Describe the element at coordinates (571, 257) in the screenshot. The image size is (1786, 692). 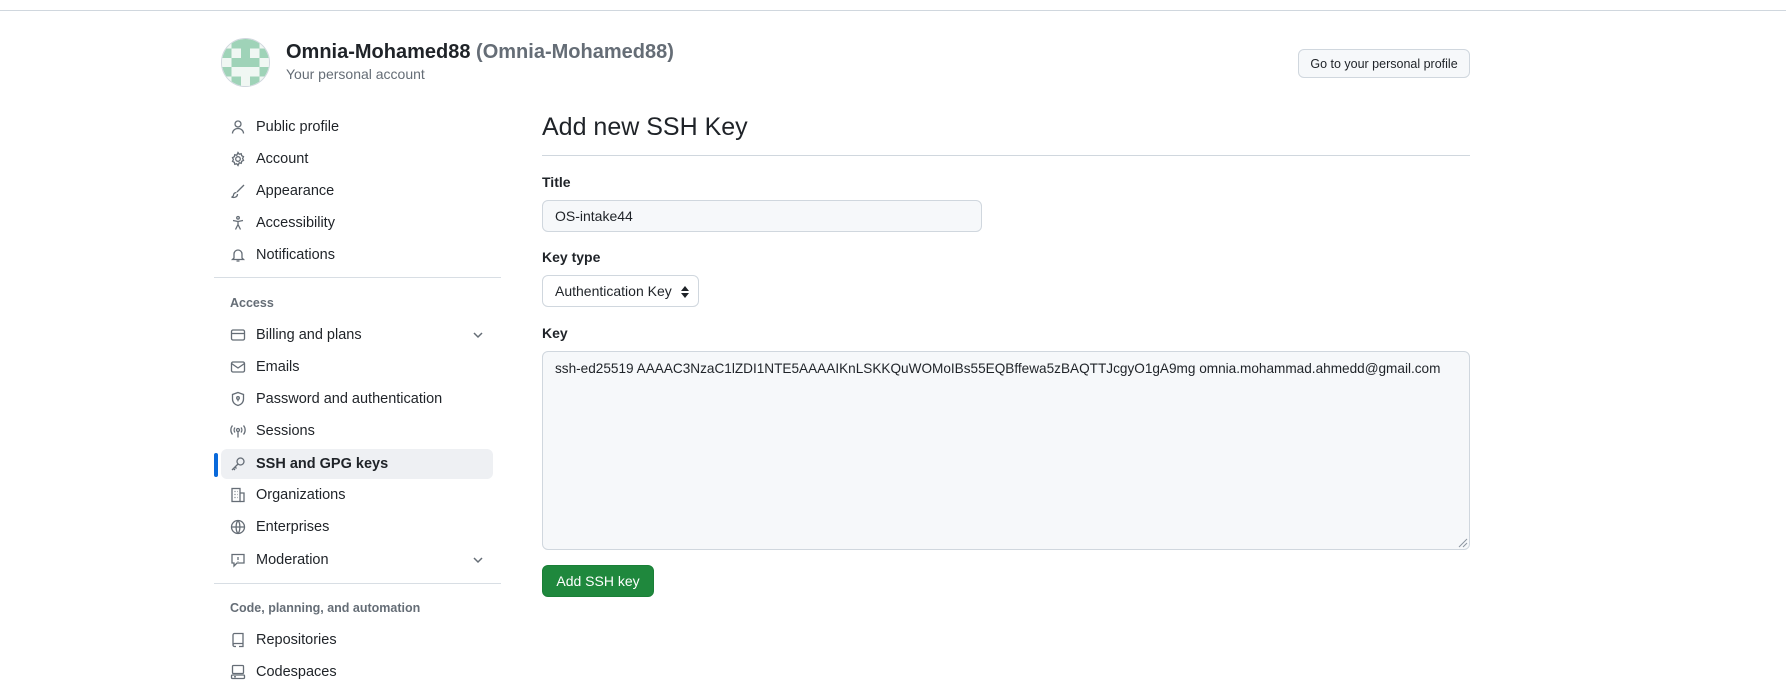
I see `key-type-field-label: Key type` at that location.